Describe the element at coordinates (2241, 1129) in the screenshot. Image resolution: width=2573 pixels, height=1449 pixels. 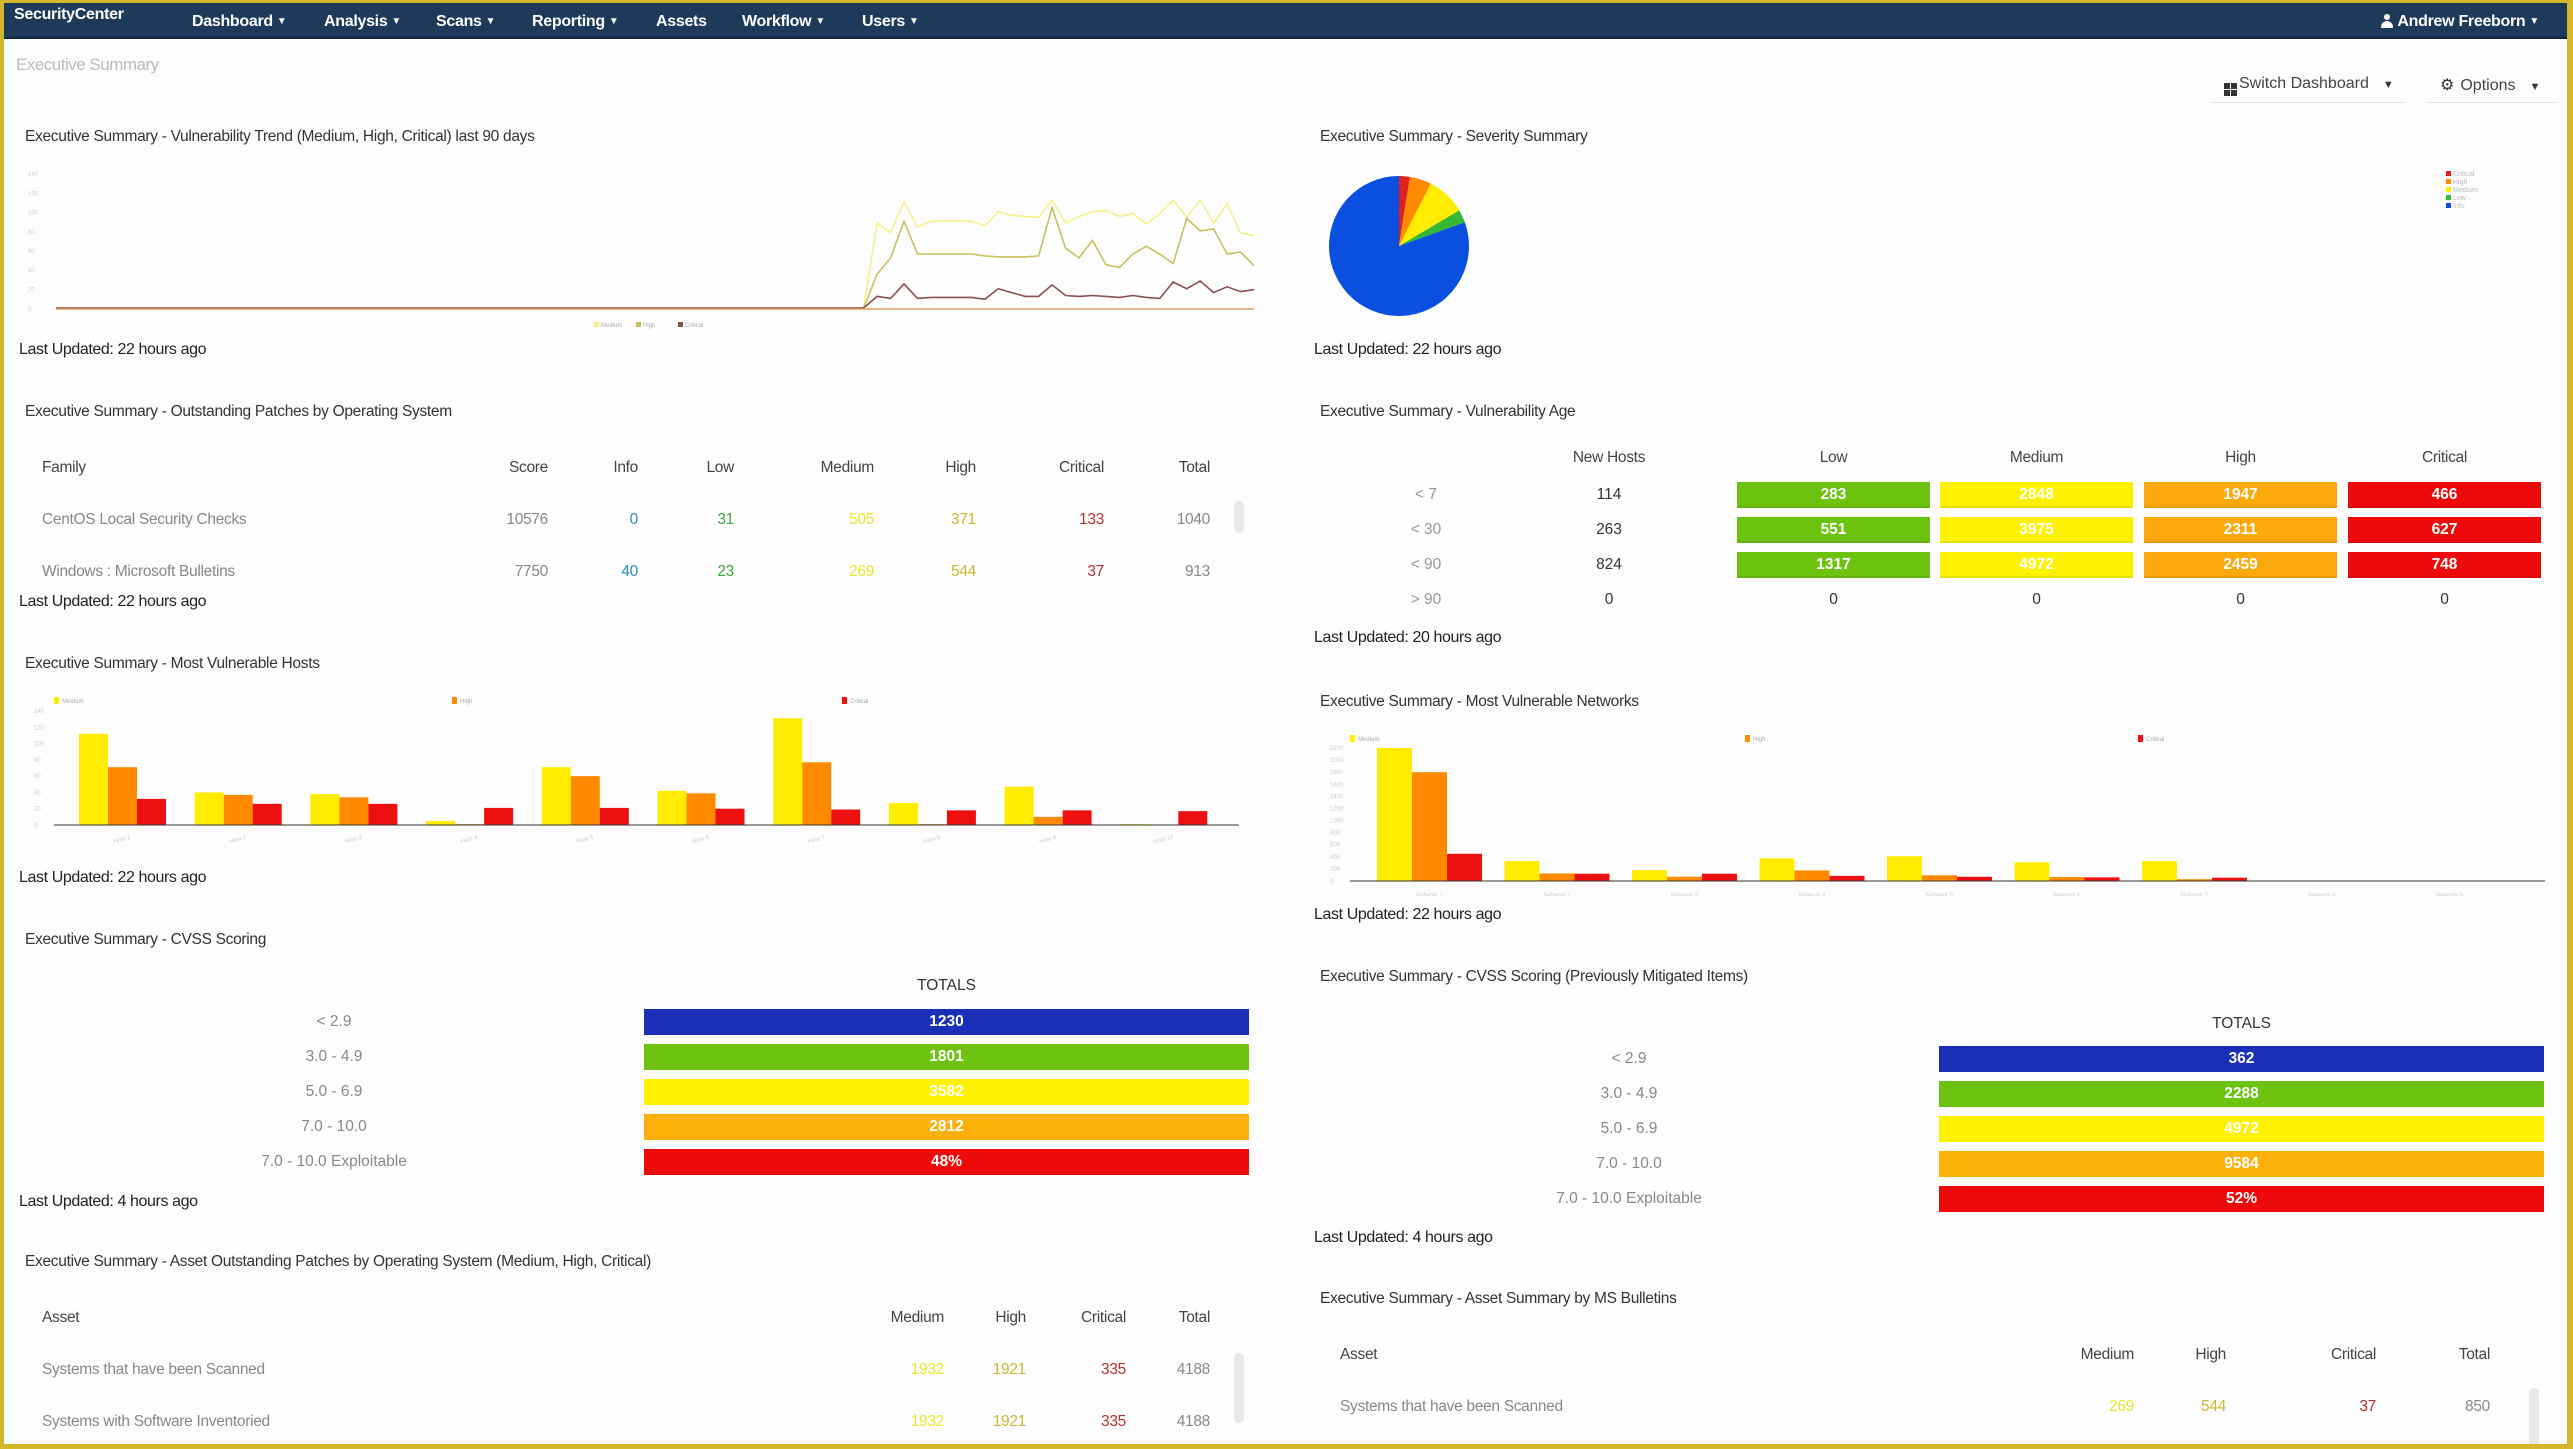
I see `cvss-total-bar: 4972` at that location.